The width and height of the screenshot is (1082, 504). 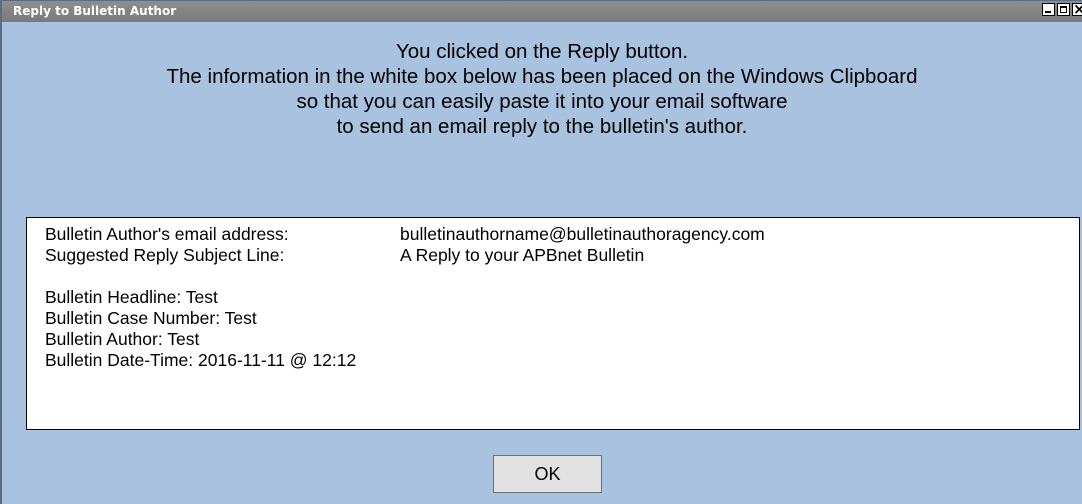 I want to click on close-icon, so click(x=1077, y=9).